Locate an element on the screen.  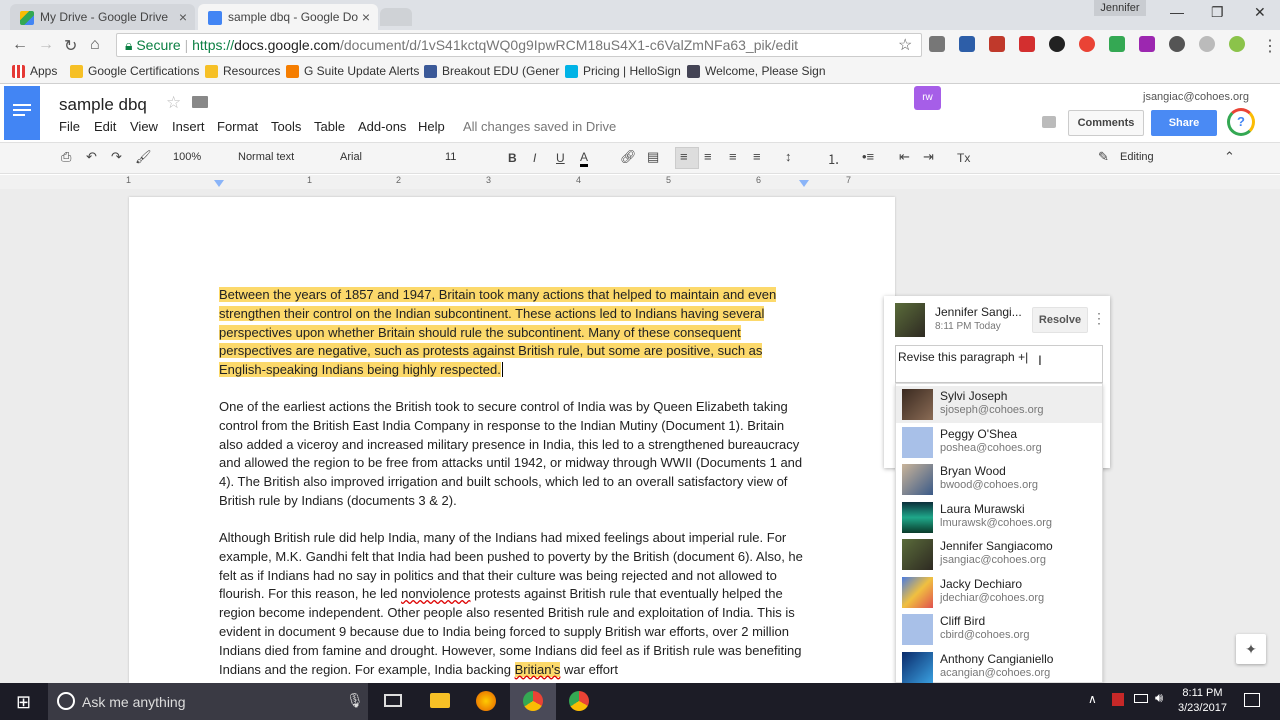
cast-icon is located at coordinates (937, 44).